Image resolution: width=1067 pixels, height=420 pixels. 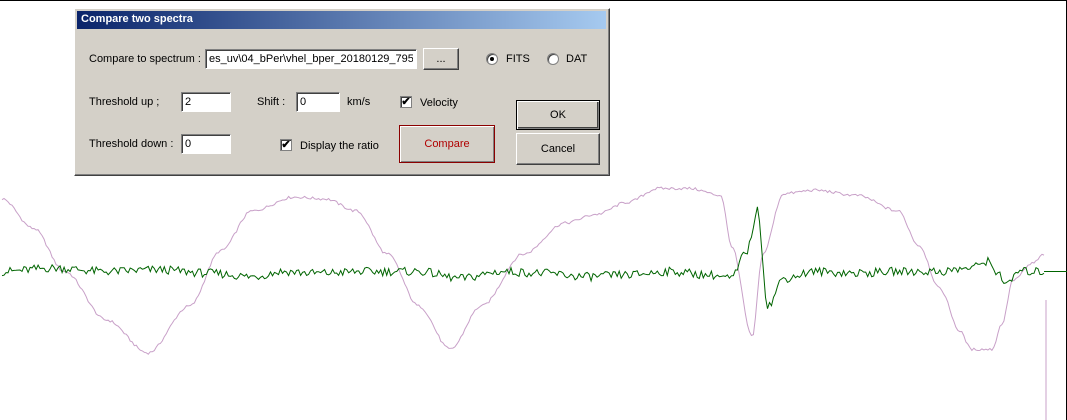 I want to click on threshold-up-label: Threshold up ;, so click(x=124, y=102).